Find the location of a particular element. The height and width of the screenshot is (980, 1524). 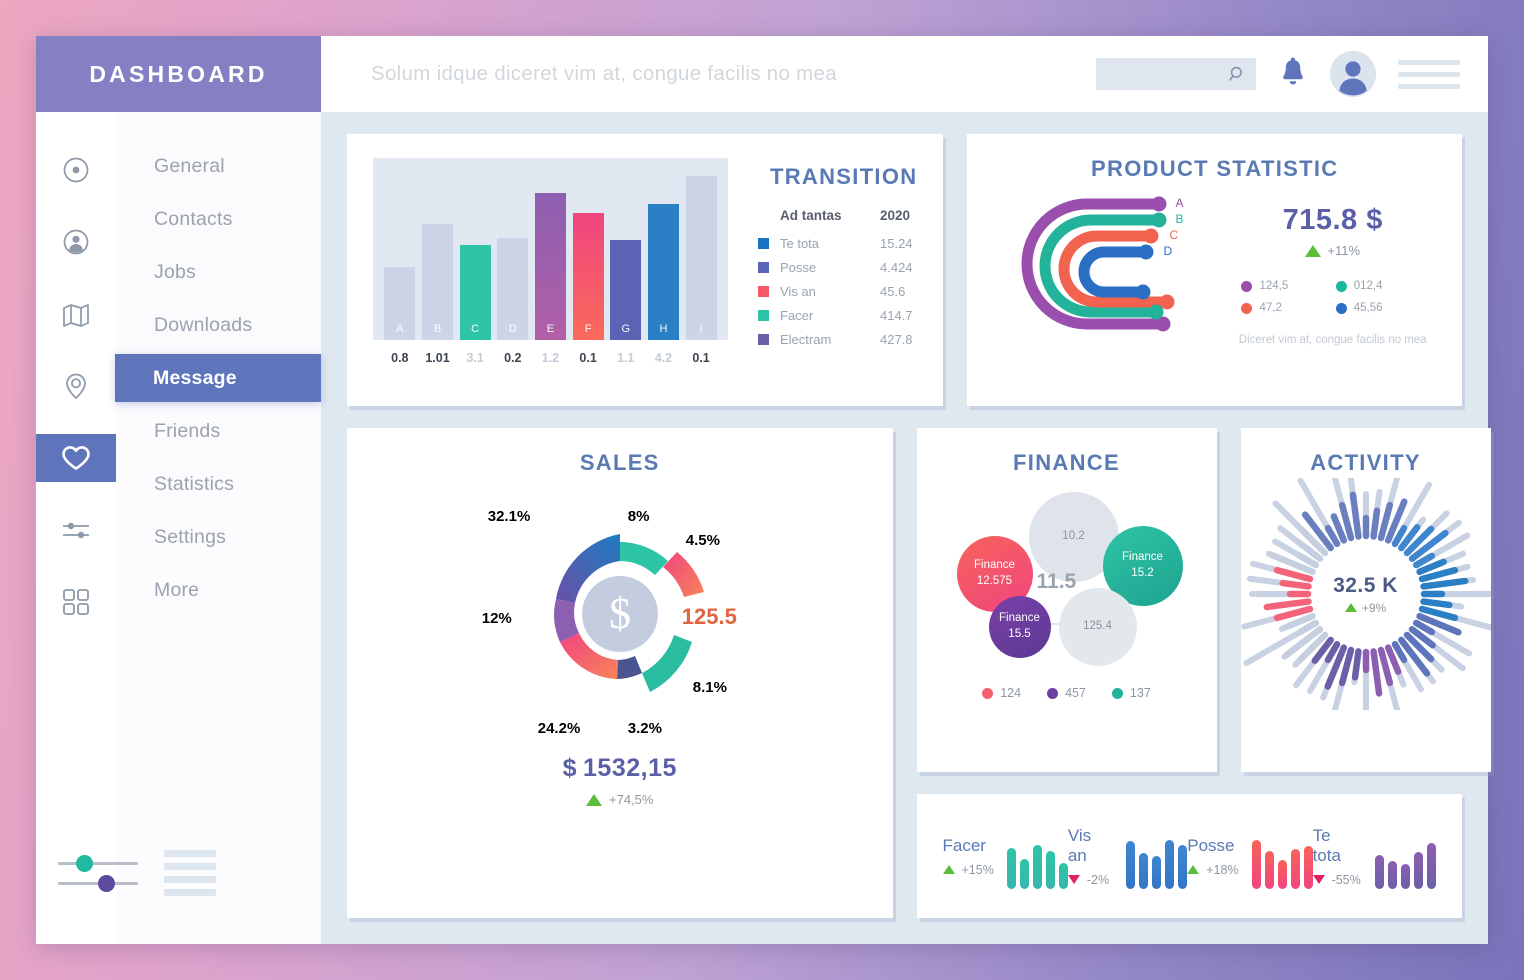

bubble-finance-155: Finance 15.5 is located at coordinates (1019, 627).